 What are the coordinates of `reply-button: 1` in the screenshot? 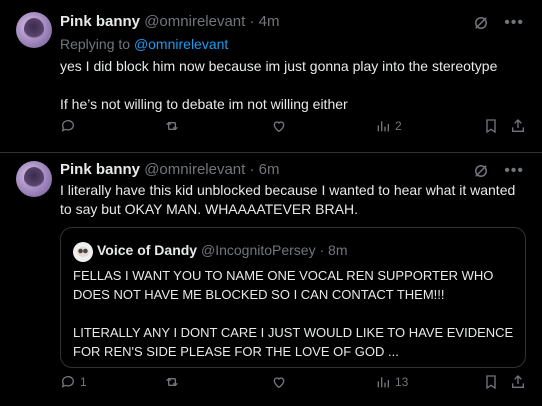 It's located at (73, 382).